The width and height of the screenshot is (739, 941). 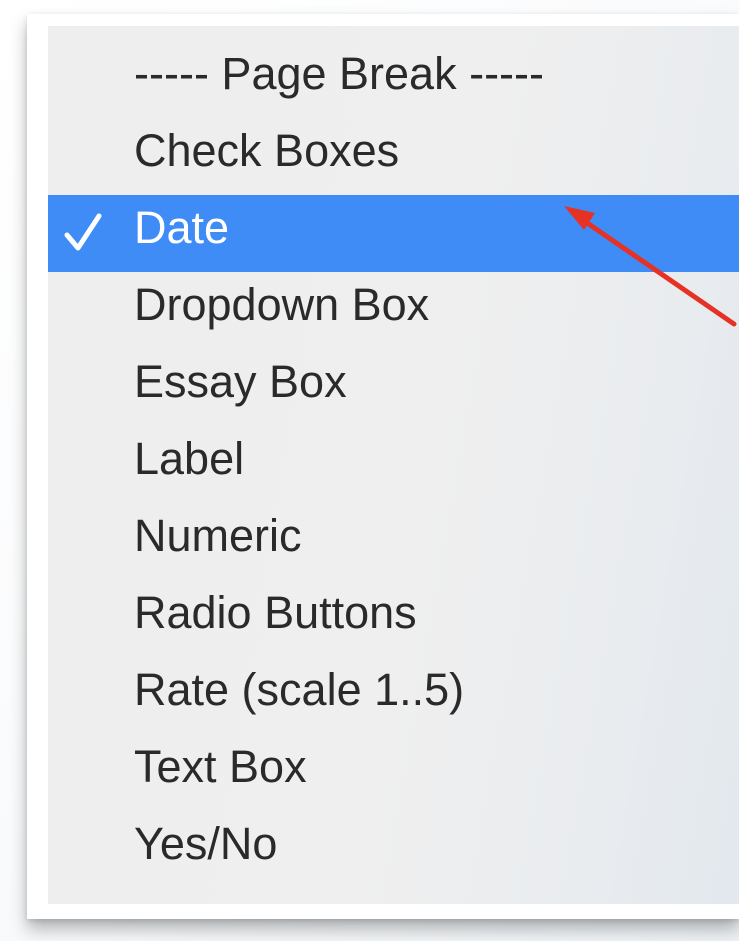 What do you see at coordinates (275, 612) in the screenshot?
I see `menu-item-label: Radio Buttons` at bounding box center [275, 612].